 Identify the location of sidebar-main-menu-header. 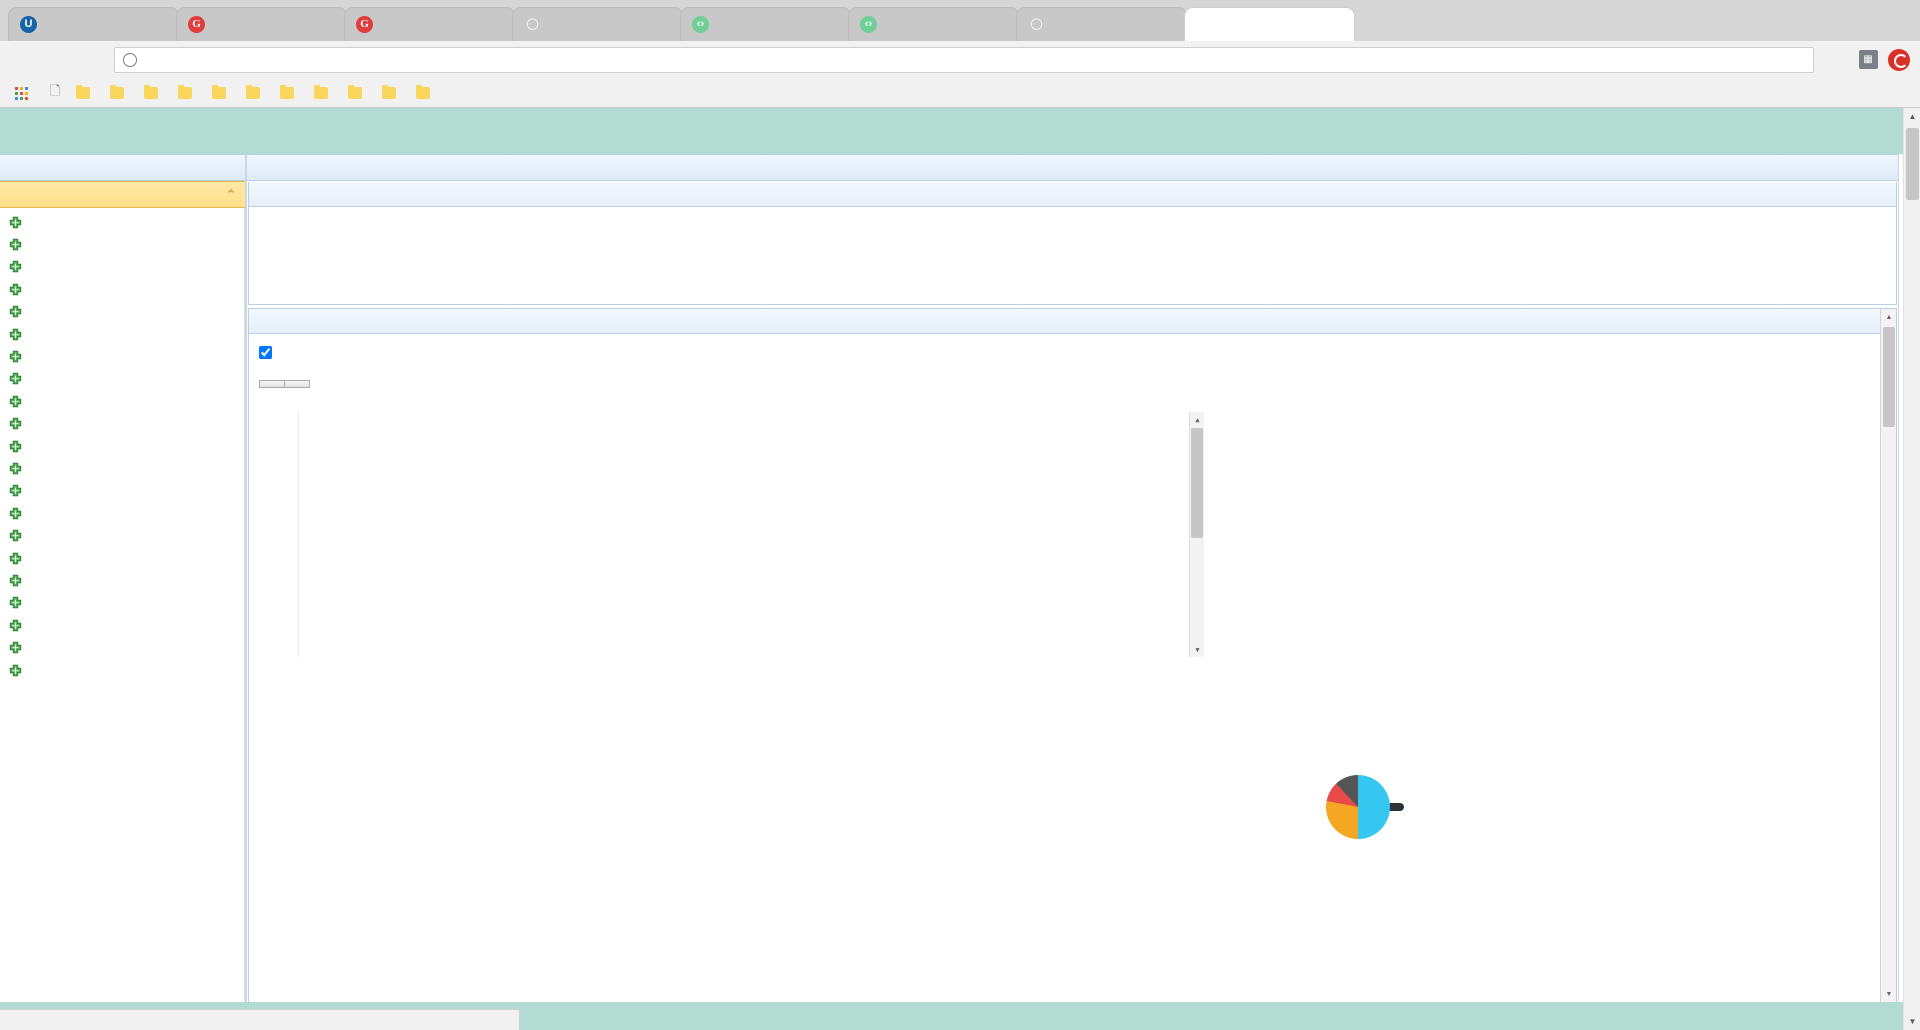
(122, 167).